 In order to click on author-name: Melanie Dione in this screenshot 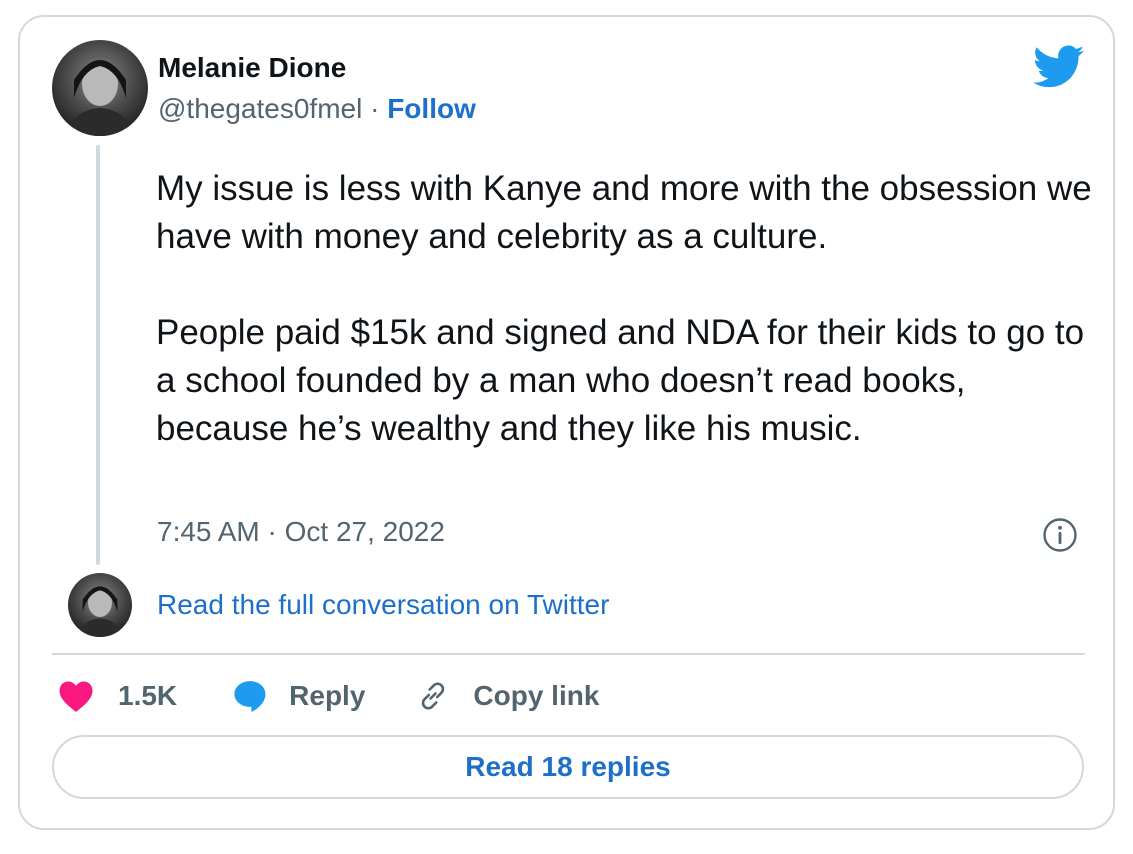, I will do `click(252, 68)`.